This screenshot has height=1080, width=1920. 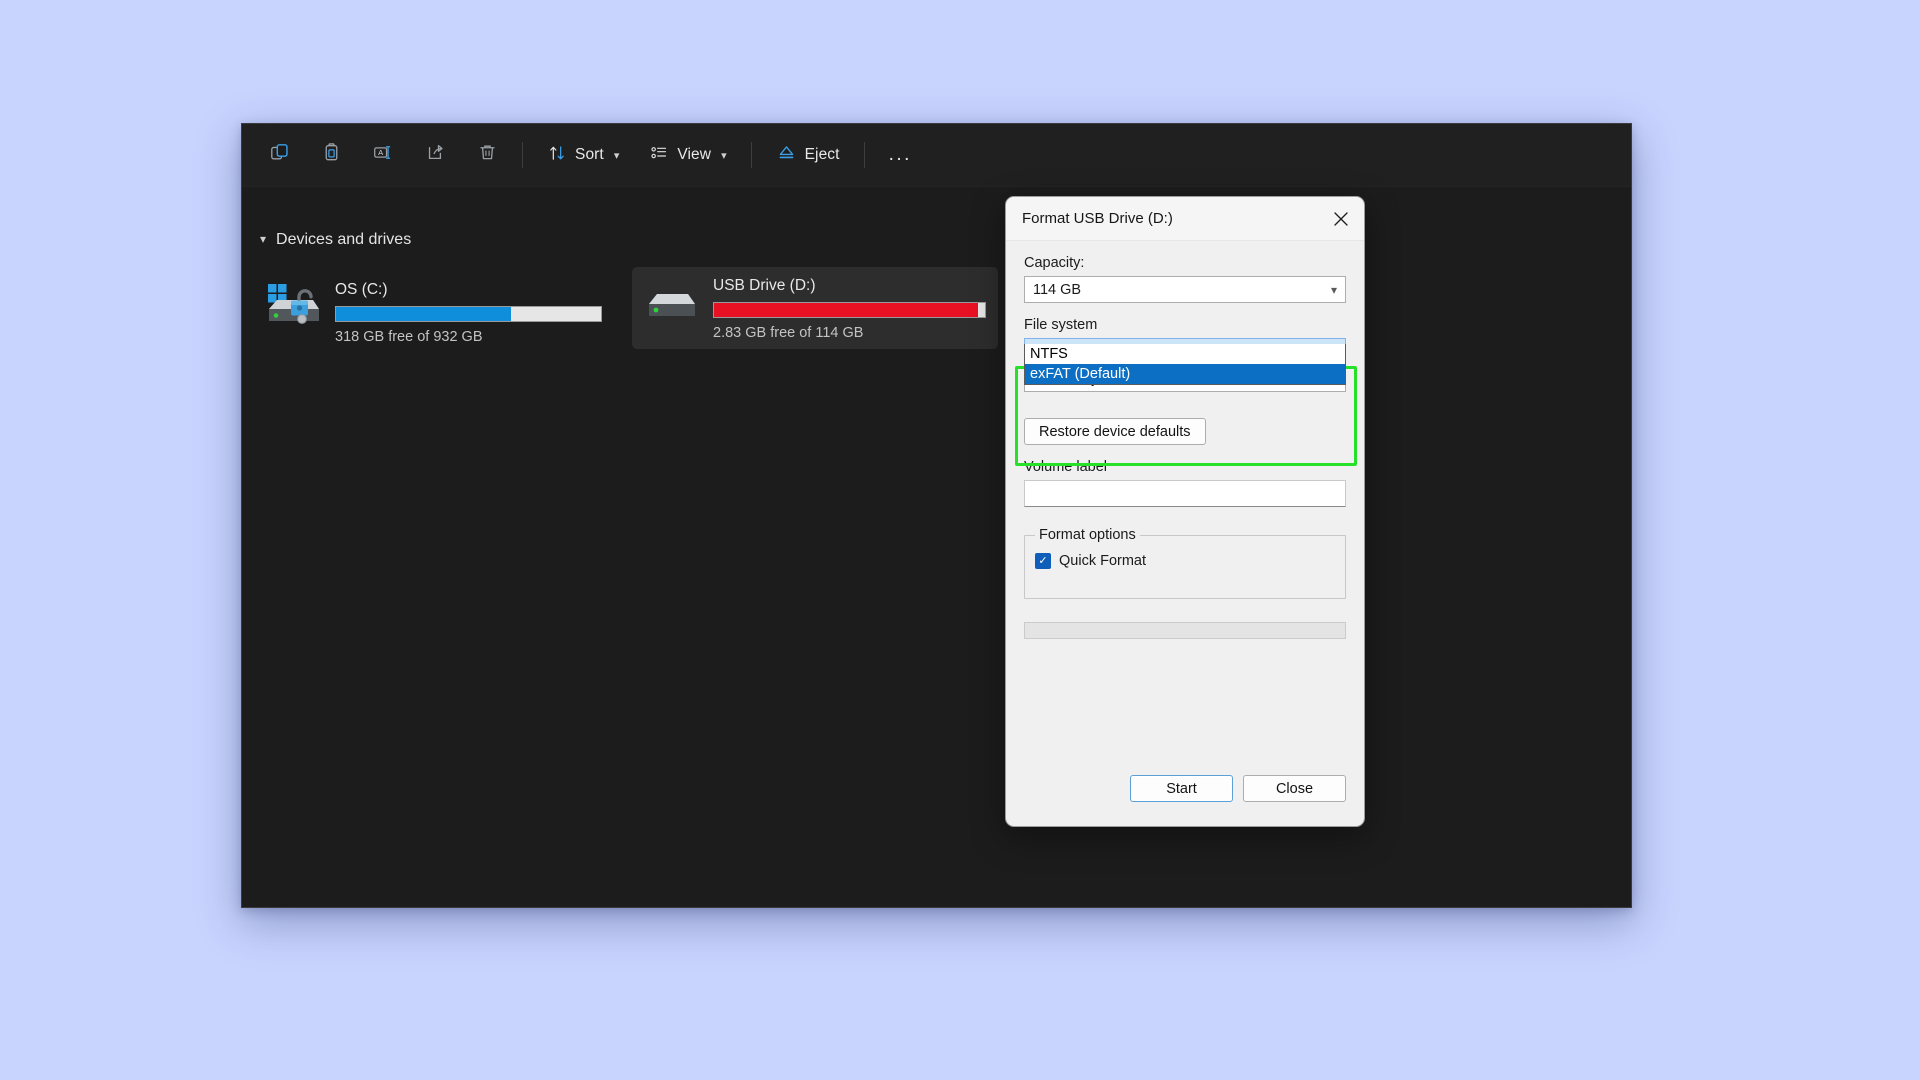 I want to click on drive-tile-text: USB Drive (D:) 2.83 GB free of 114 GB, so click(x=849, y=309).